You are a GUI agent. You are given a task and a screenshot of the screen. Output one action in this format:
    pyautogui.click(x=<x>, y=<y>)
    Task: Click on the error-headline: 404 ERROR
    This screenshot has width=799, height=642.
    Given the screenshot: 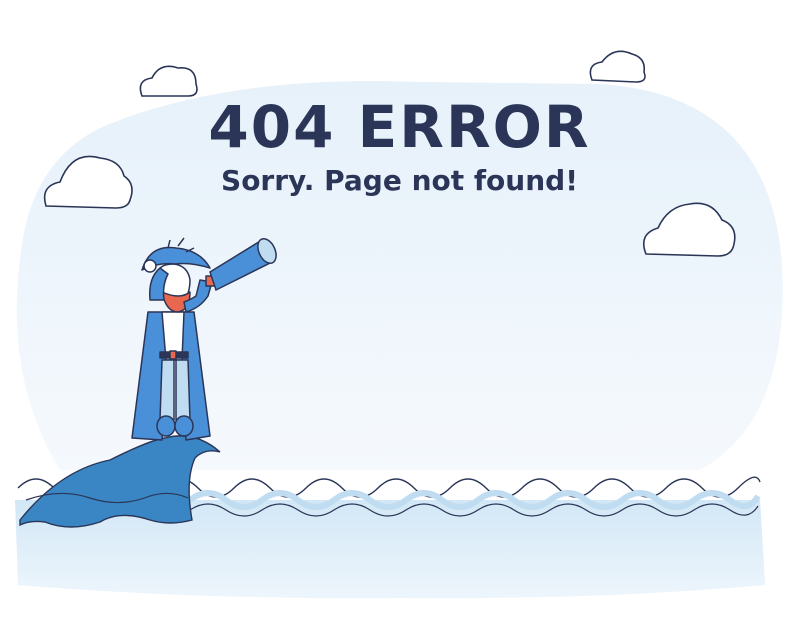 What is the action you would take?
    pyautogui.click(x=399, y=127)
    